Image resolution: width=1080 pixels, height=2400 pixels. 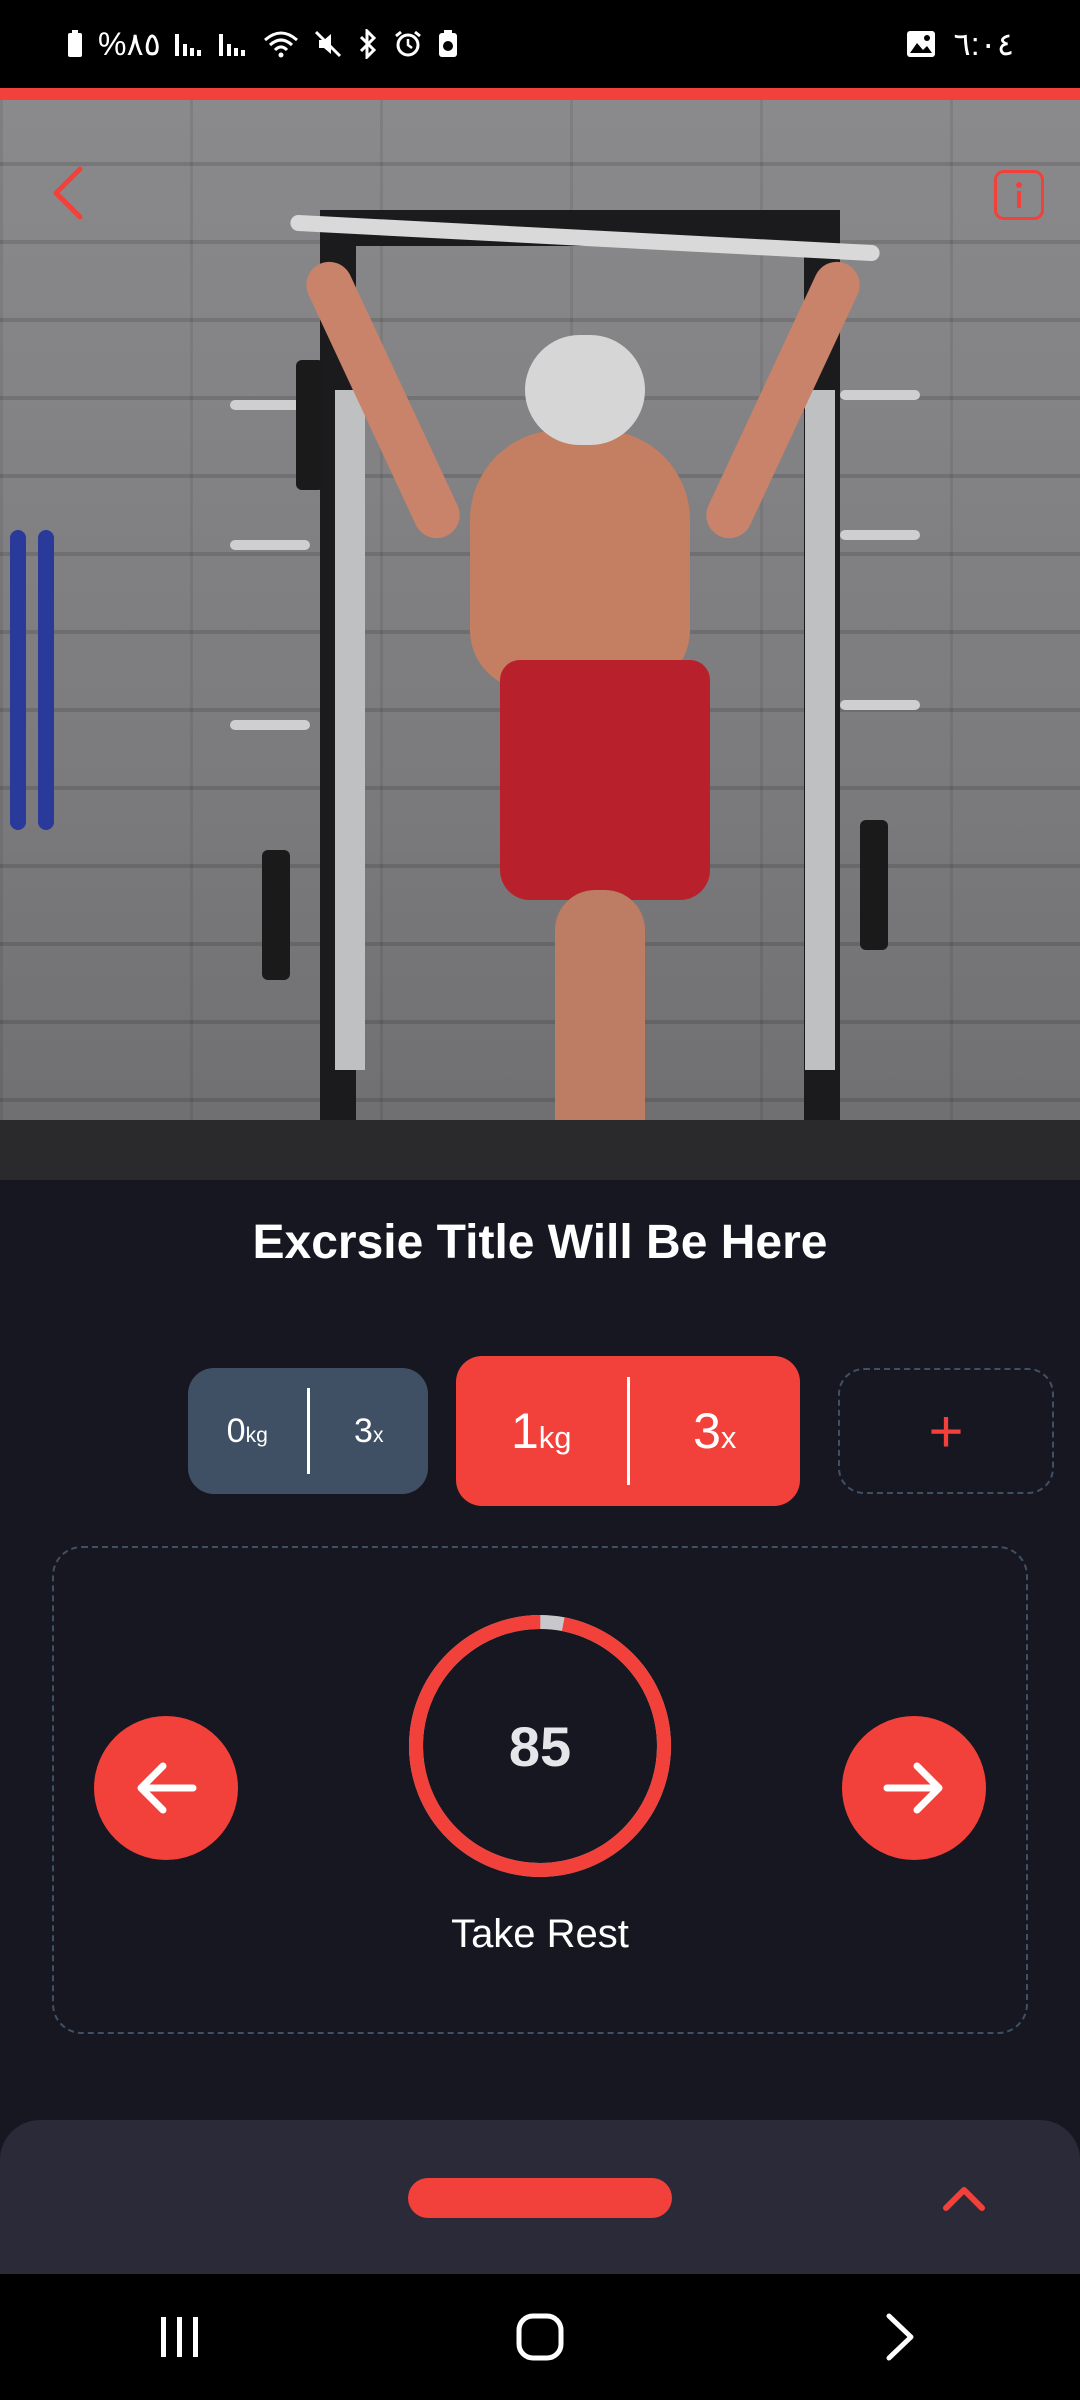 What do you see at coordinates (236, 1430) in the screenshot?
I see `weight-value: 0` at bounding box center [236, 1430].